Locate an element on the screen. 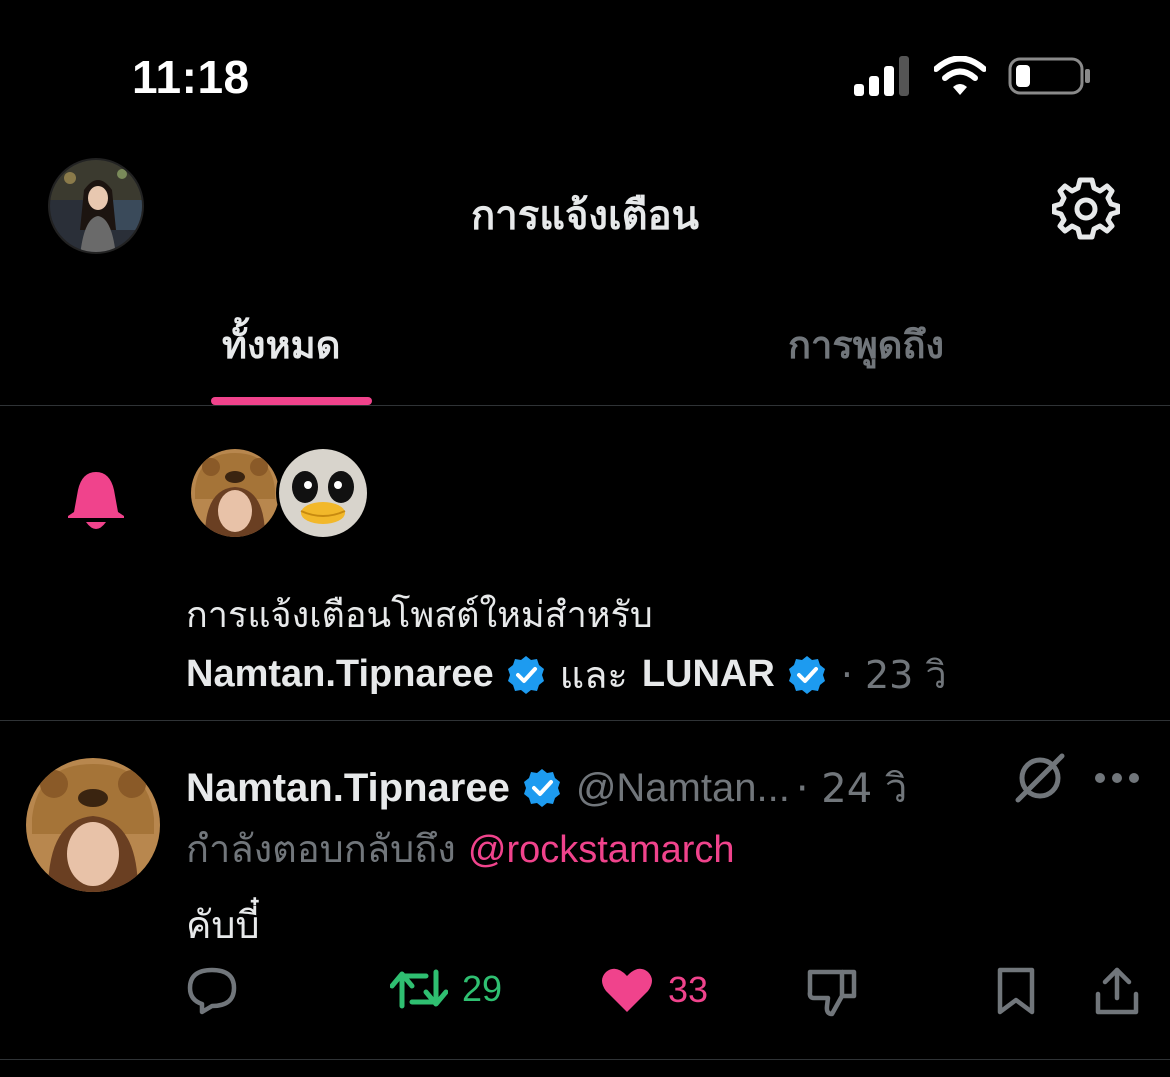 The image size is (1170, 1077). bell-icon is located at coordinates (96, 500).